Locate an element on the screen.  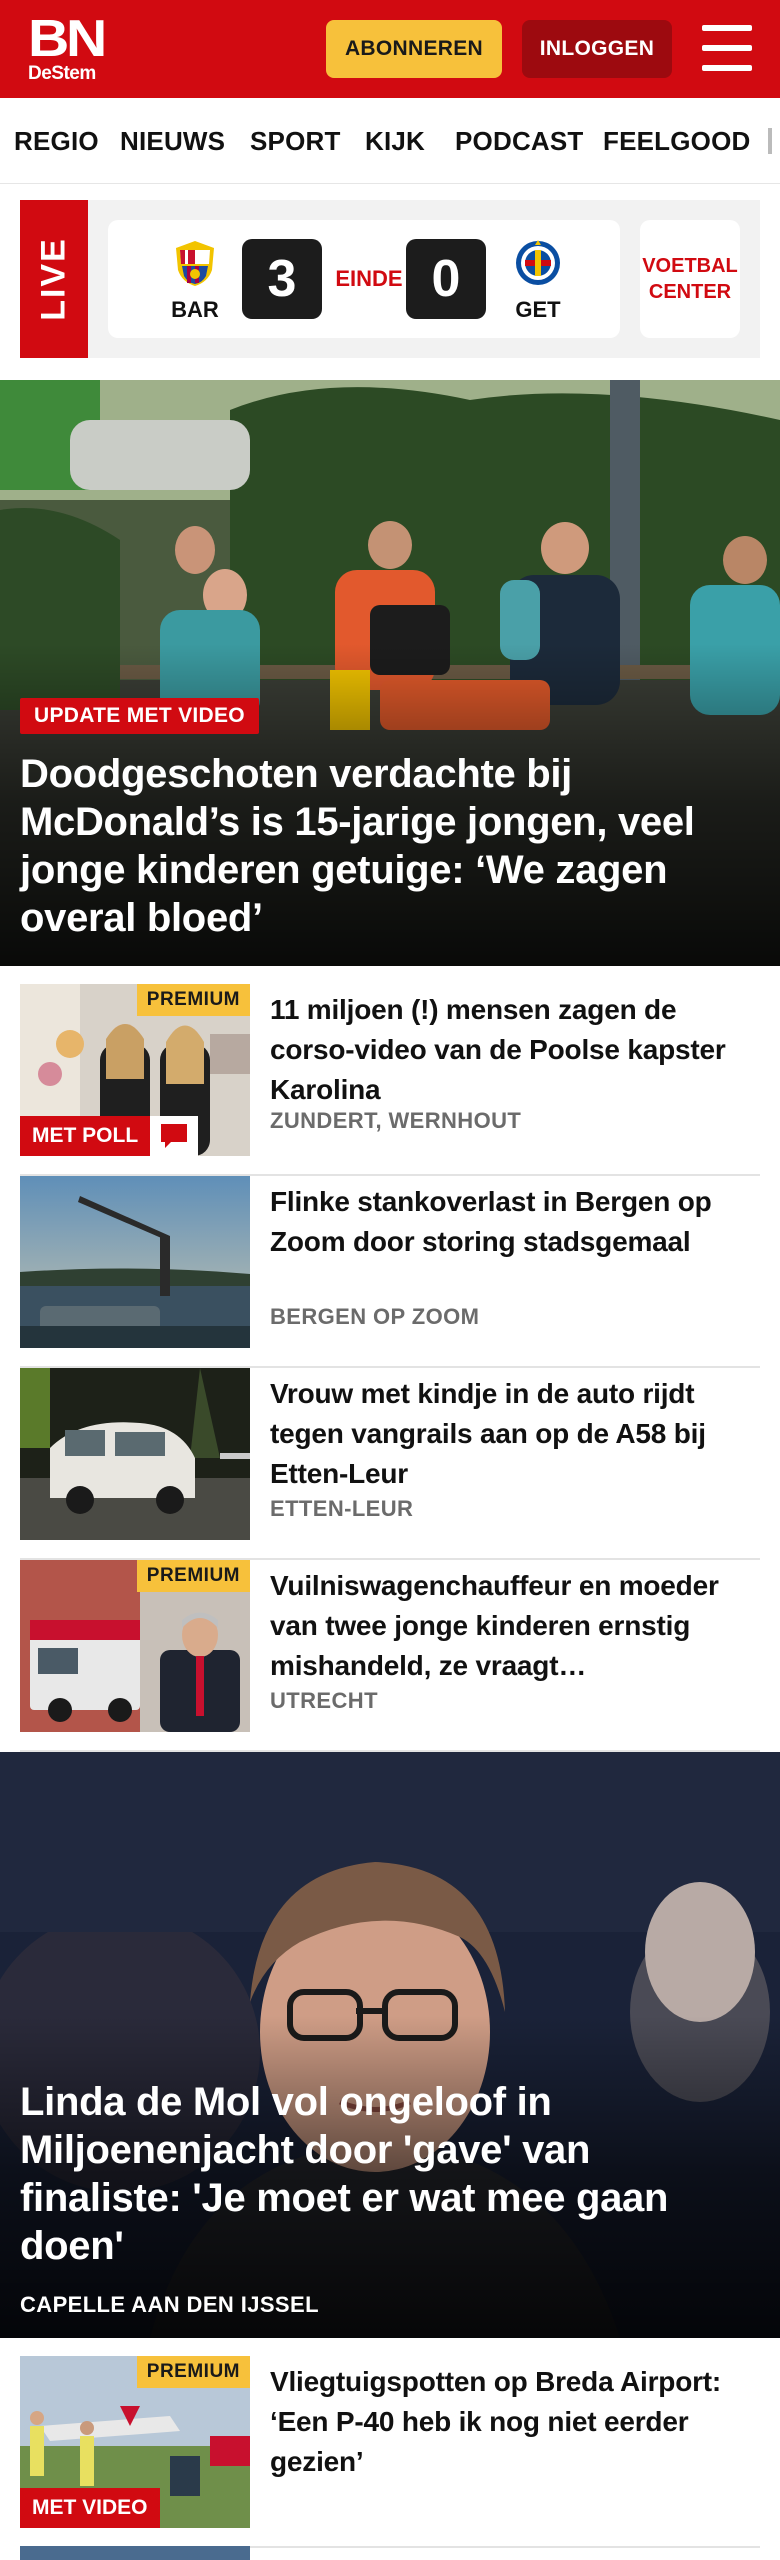
away-score: 0 is located at coordinates (446, 279).